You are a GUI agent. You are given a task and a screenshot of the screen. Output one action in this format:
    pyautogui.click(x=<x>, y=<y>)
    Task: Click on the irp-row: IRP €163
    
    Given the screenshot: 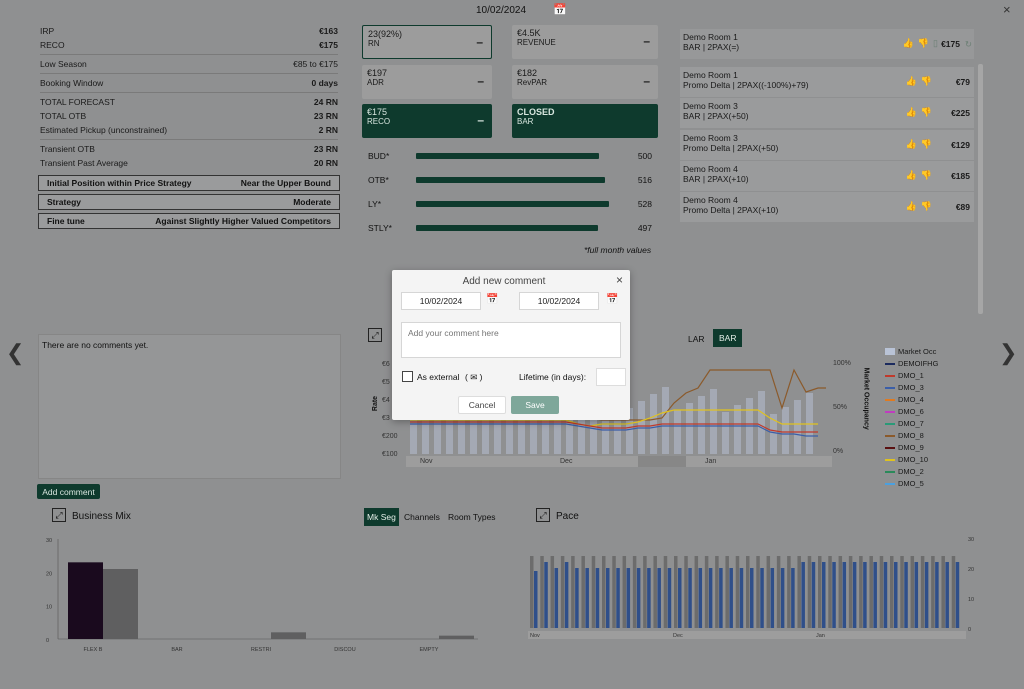 What is the action you would take?
    pyautogui.click(x=189, y=31)
    